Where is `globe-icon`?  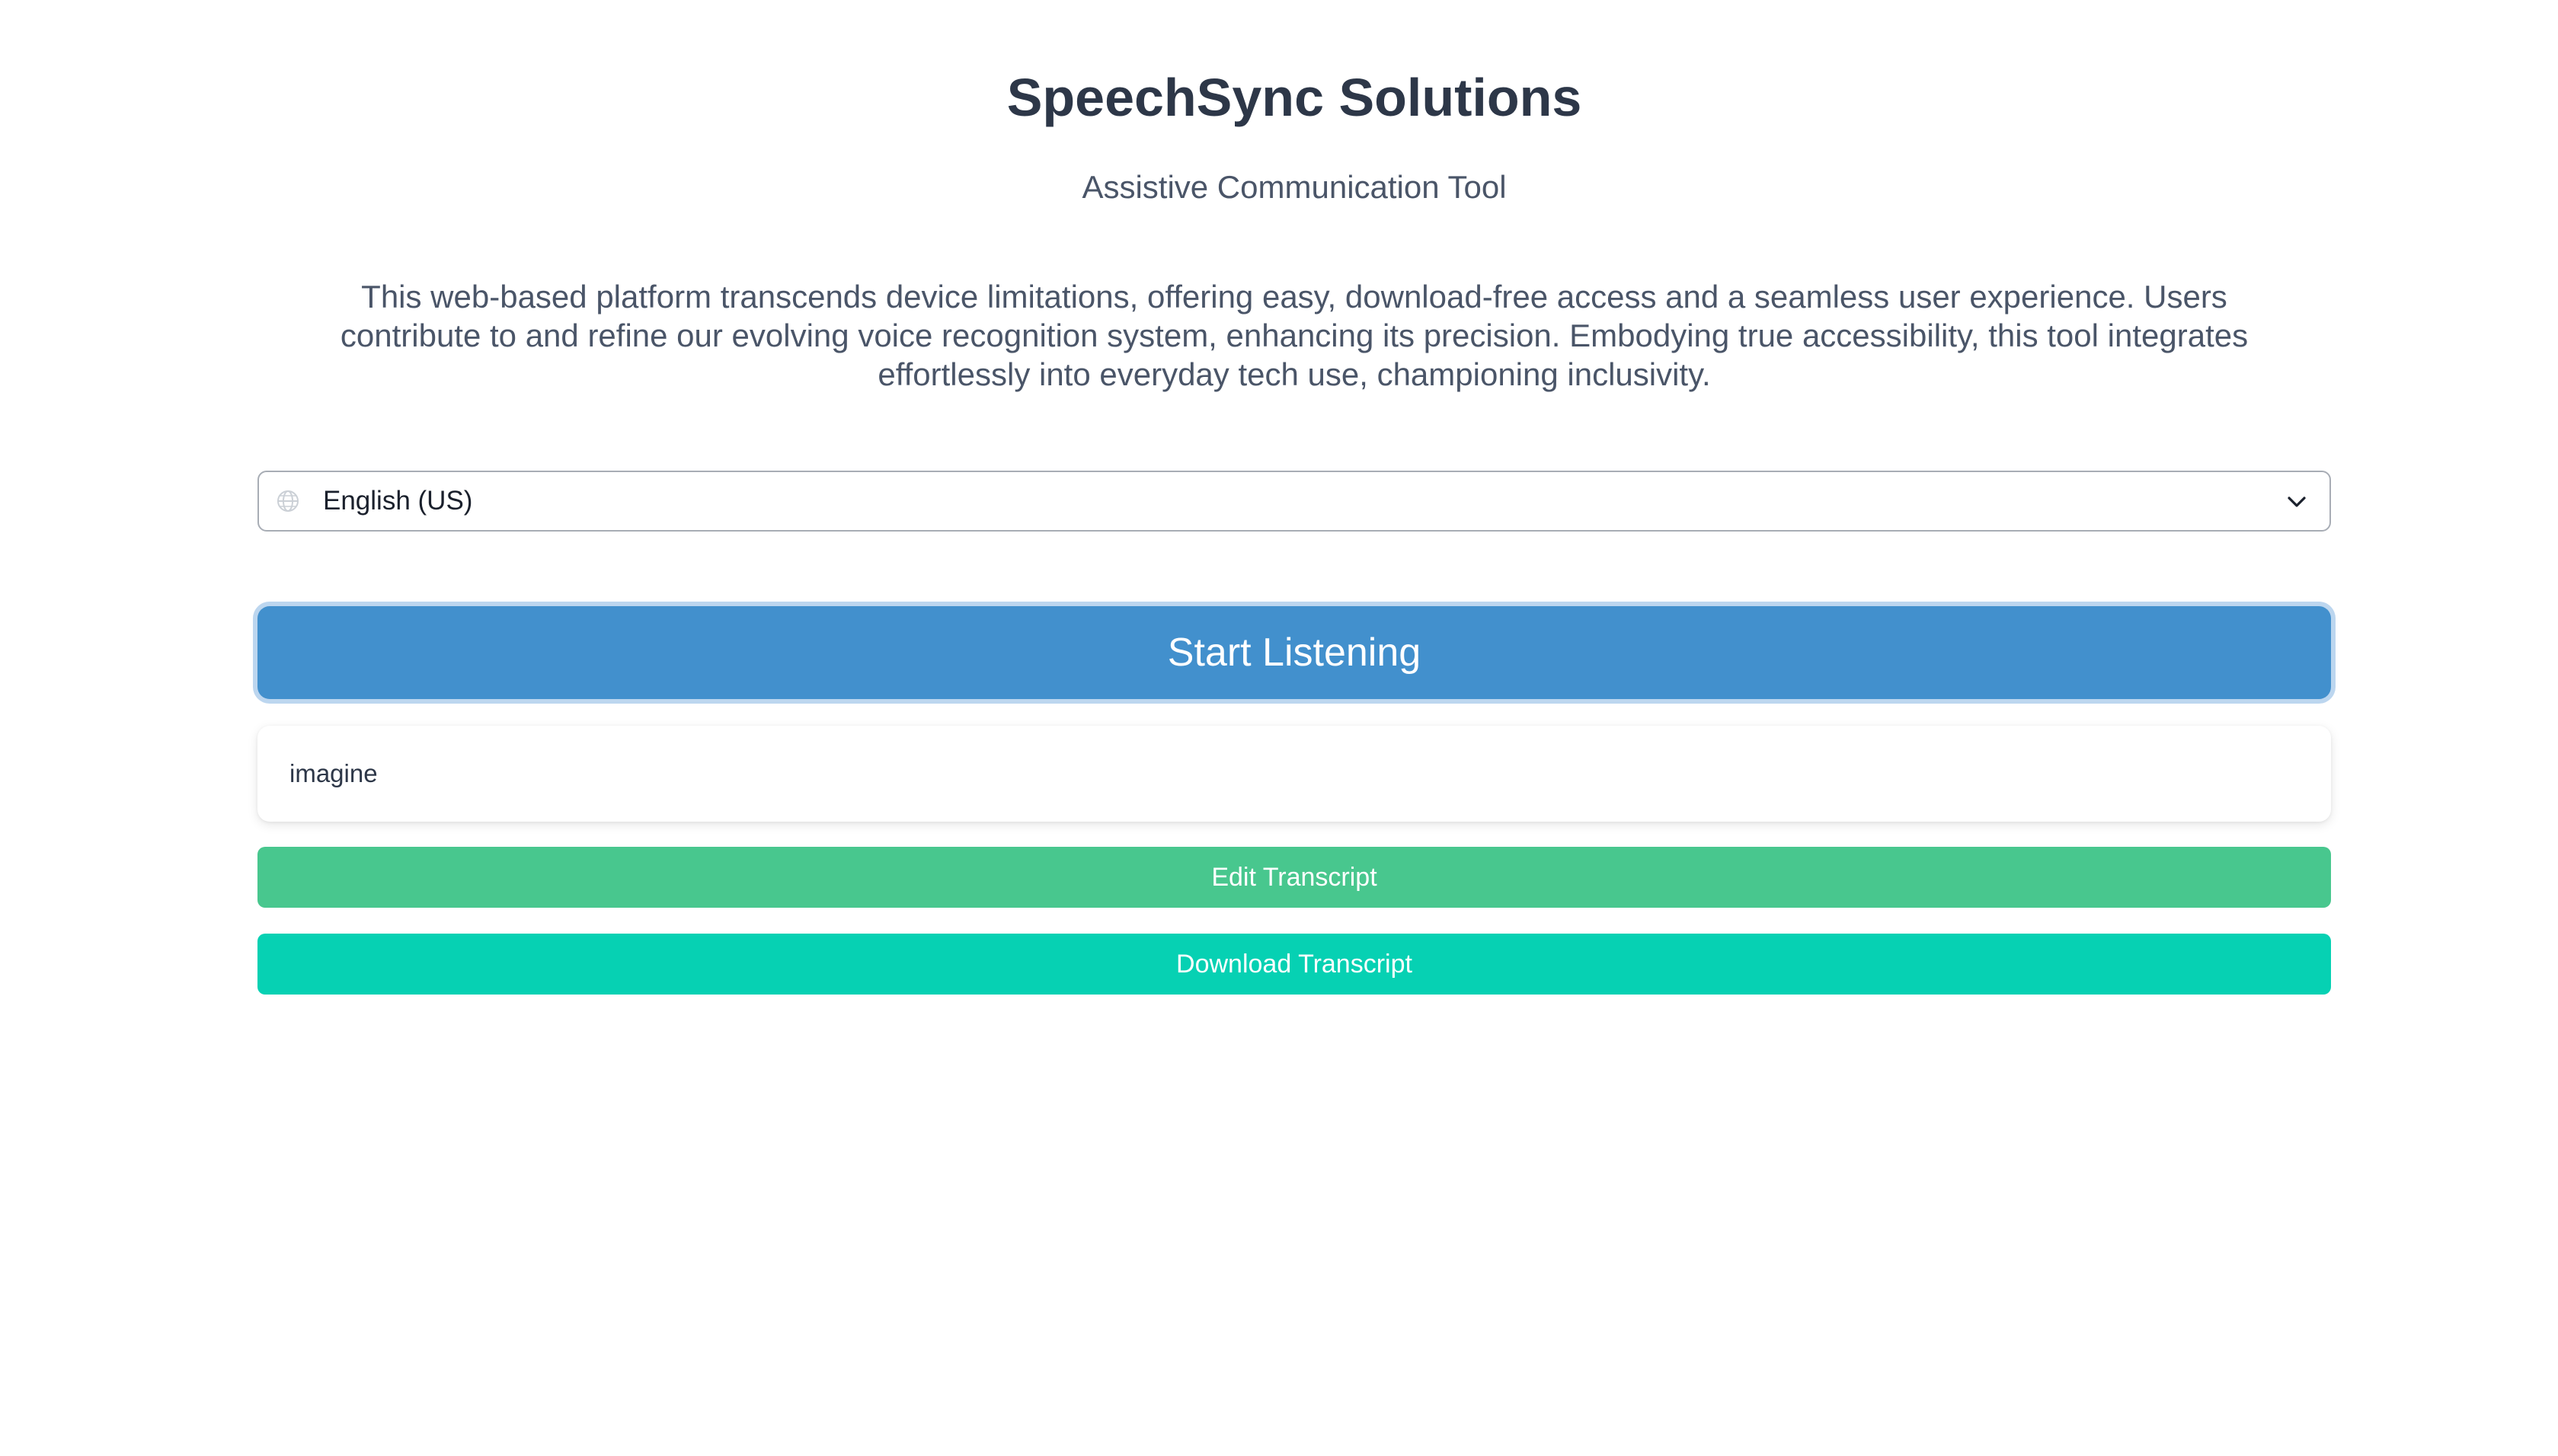 globe-icon is located at coordinates (288, 501).